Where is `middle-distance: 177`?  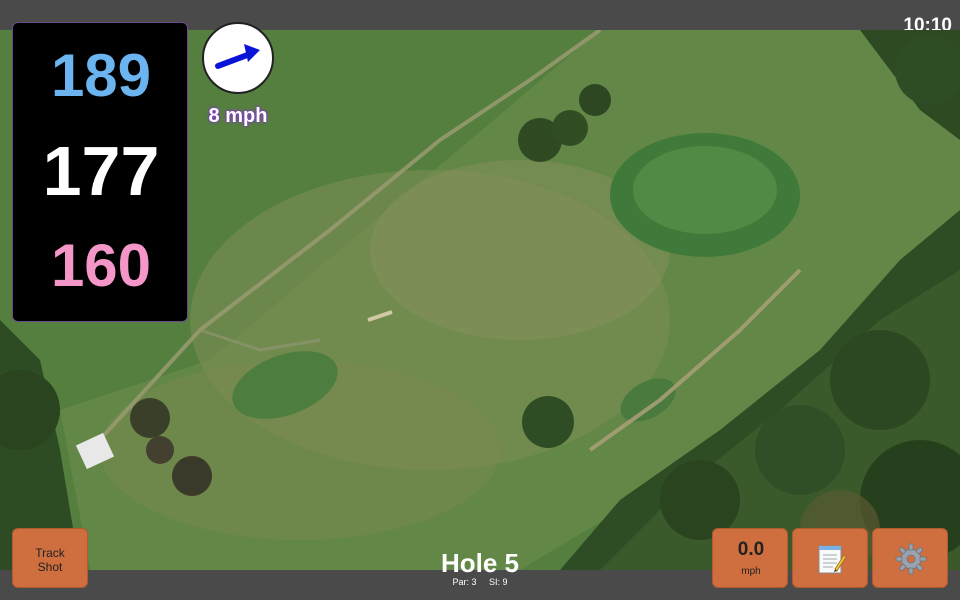 middle-distance: 177 is located at coordinates (101, 171).